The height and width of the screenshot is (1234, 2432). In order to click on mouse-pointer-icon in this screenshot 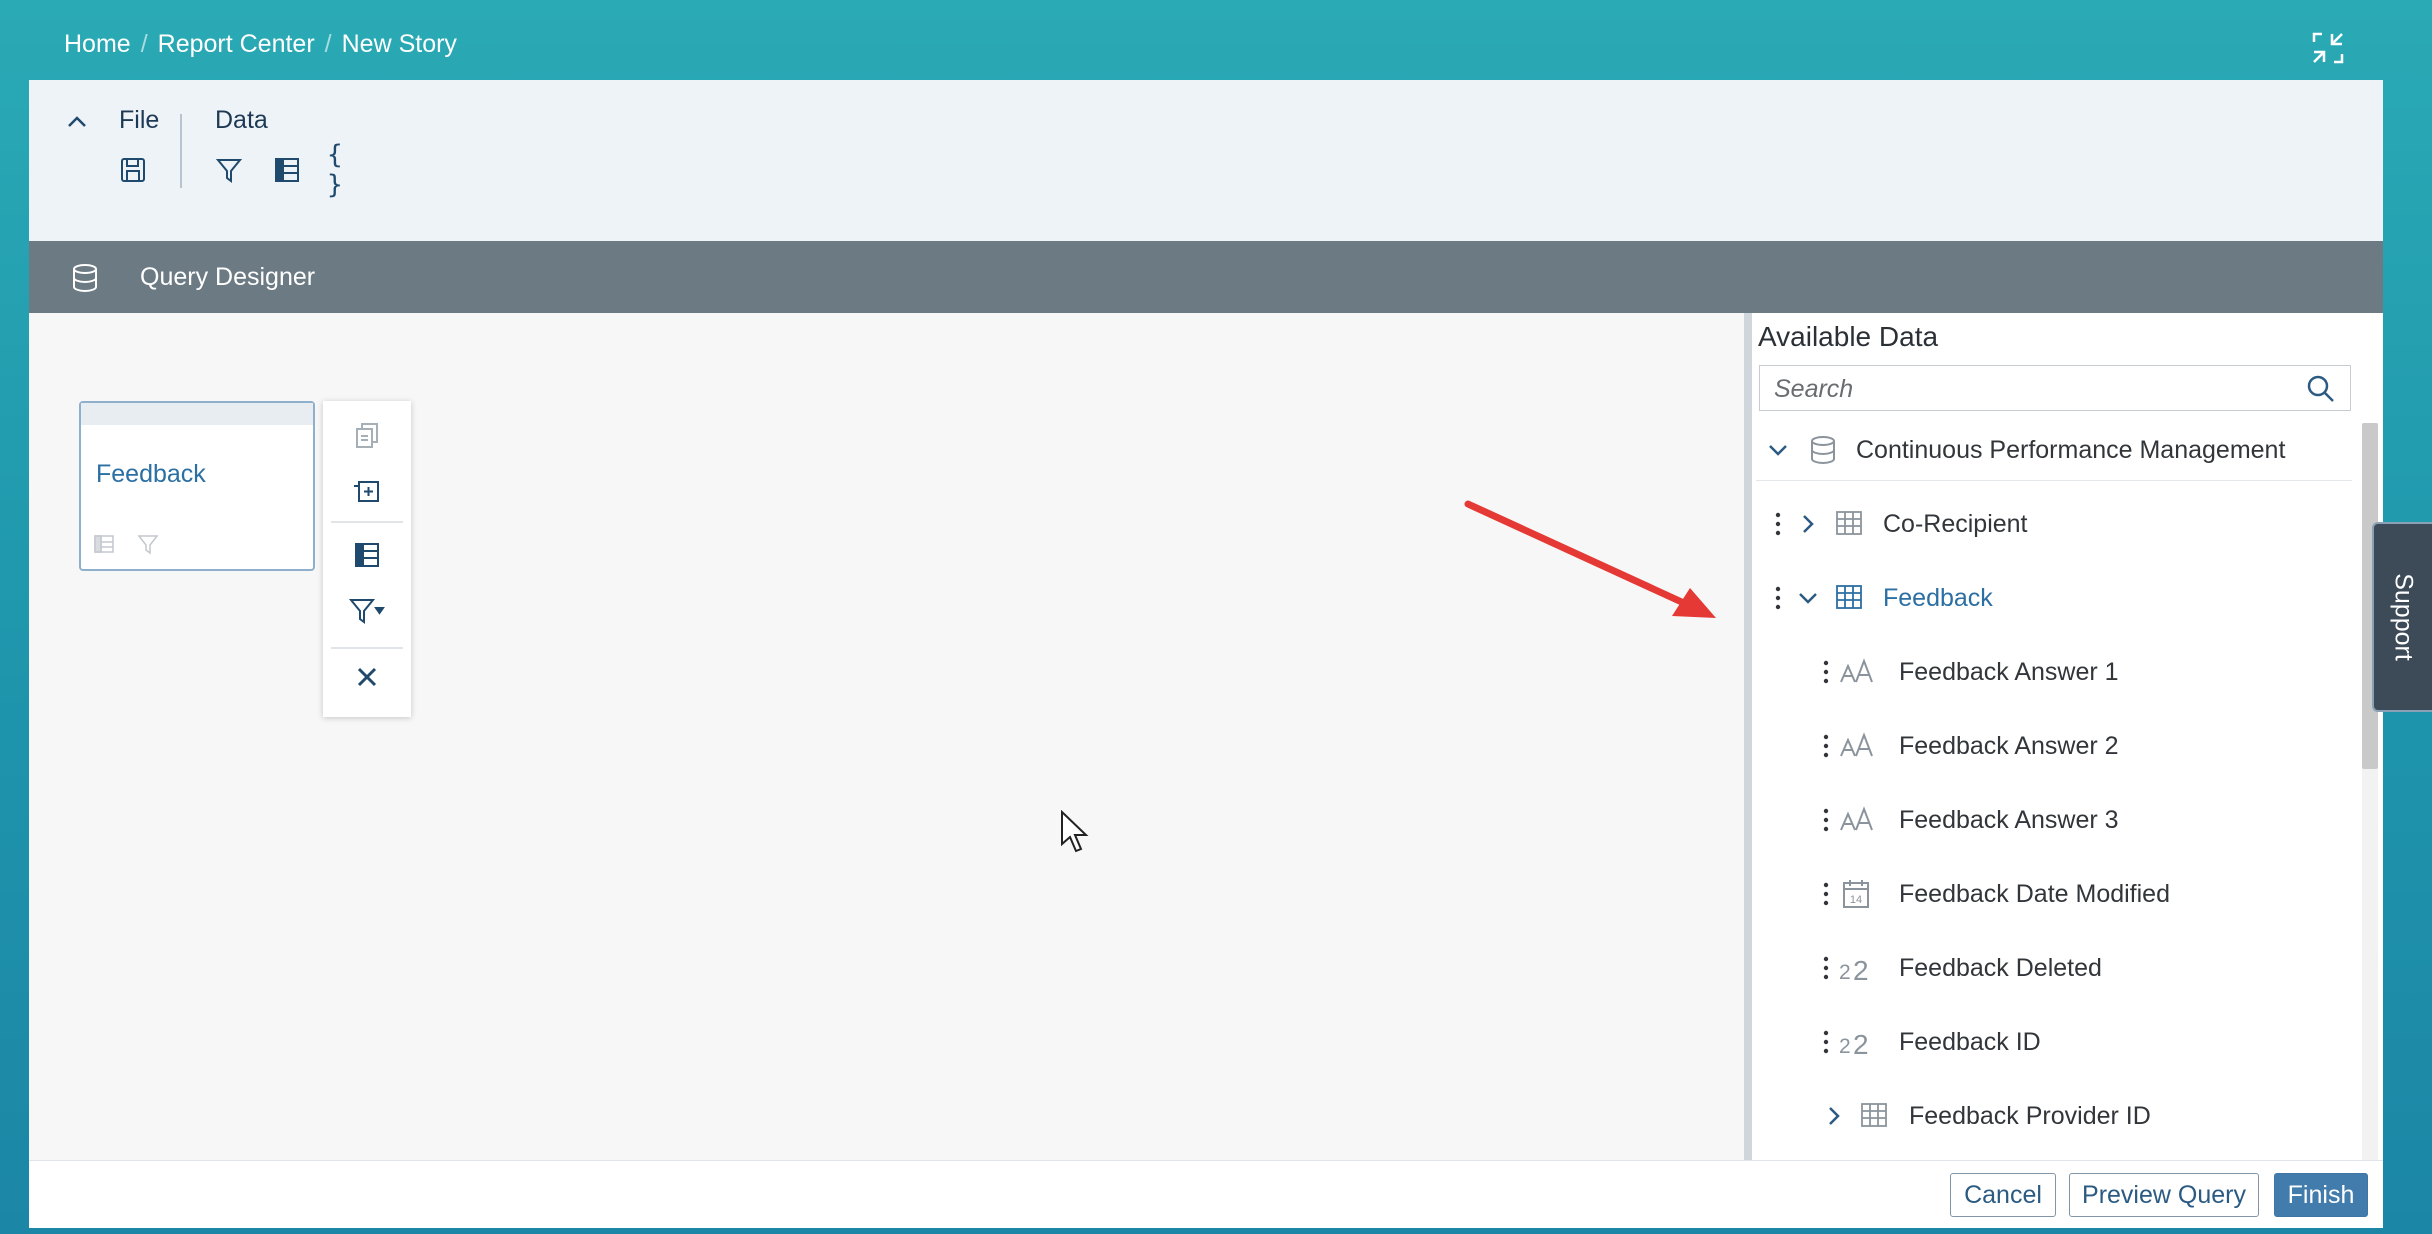, I will do `click(1079, 832)`.